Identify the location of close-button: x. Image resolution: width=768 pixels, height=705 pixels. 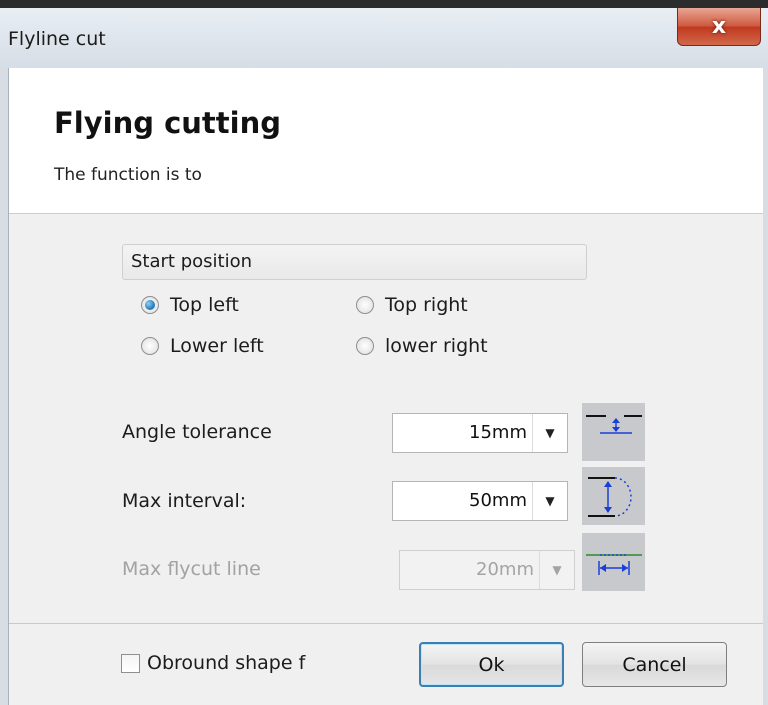
(719, 27).